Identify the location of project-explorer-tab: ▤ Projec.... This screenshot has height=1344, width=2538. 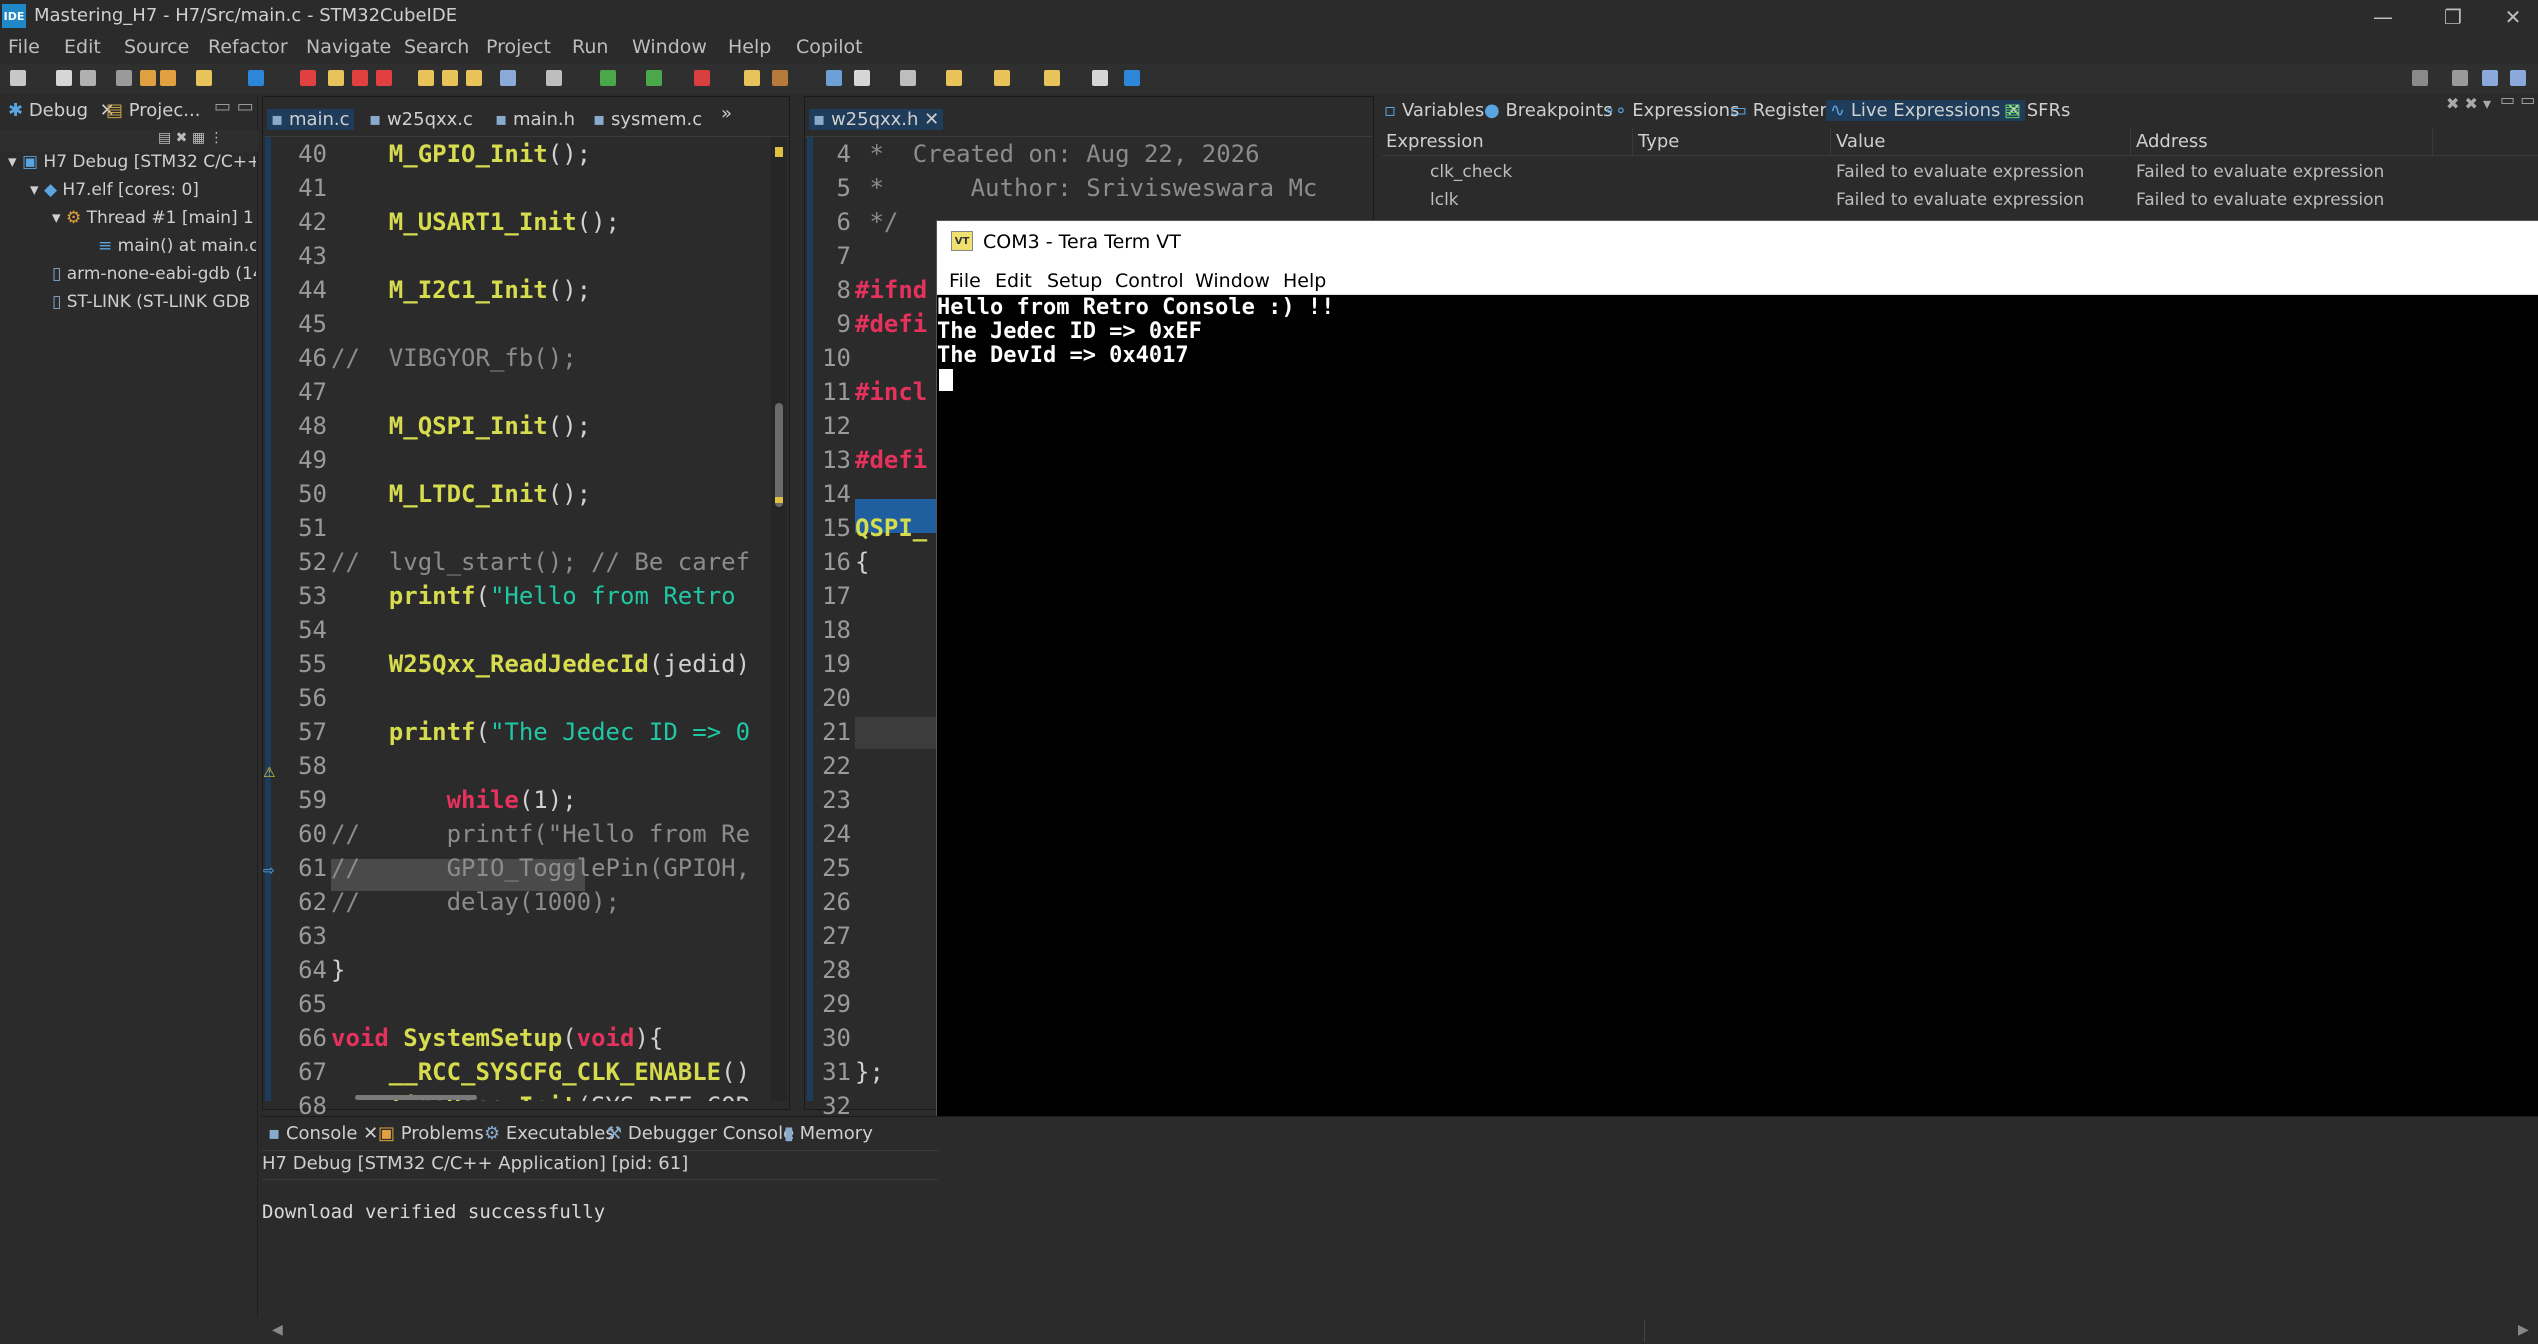
(153, 110).